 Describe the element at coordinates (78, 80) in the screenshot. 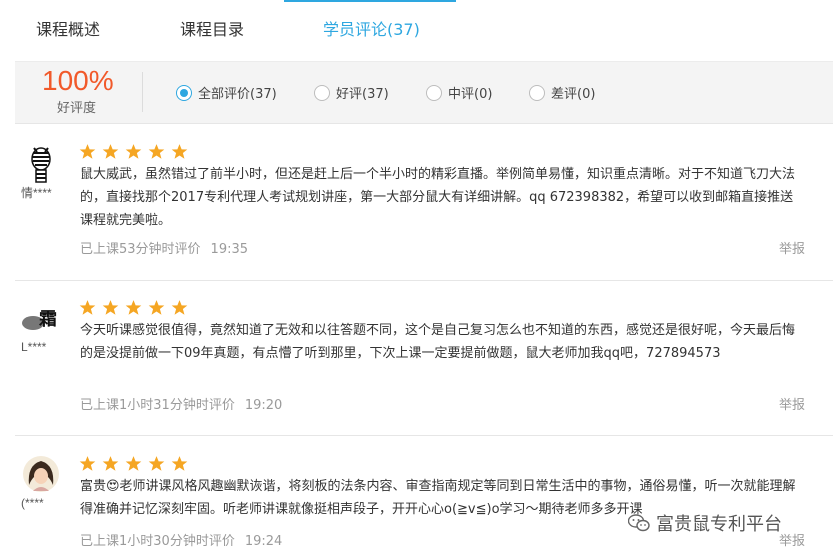

I see `positive-rate-value: 100%` at that location.